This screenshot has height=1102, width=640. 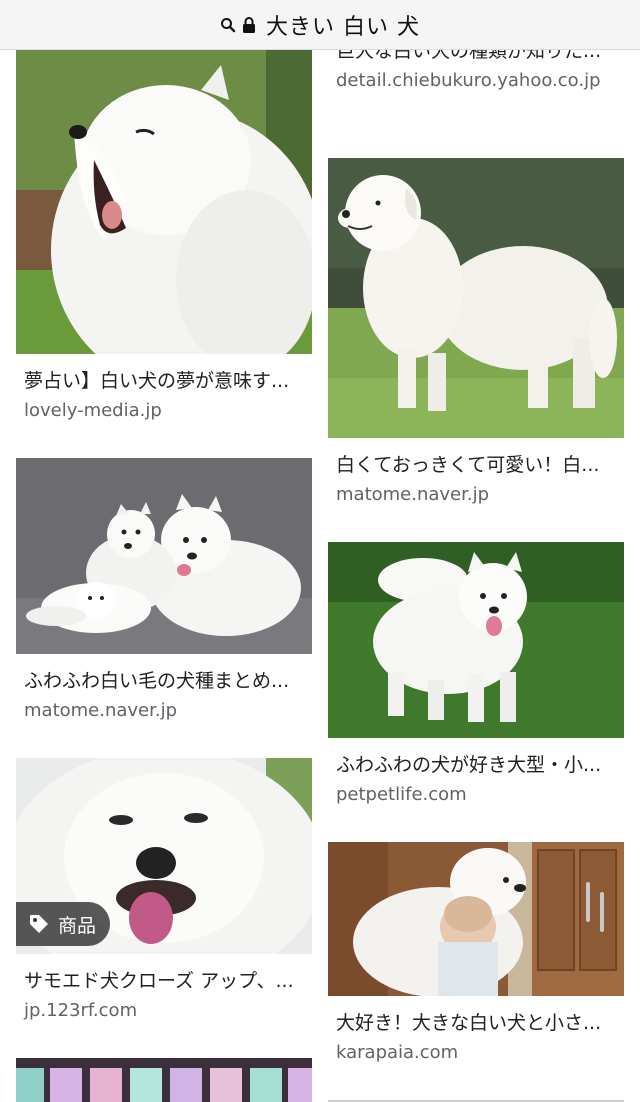 I want to click on result-card: ふわふわの犬が好き大型・小... petpetlife.com, so click(x=476, y=674).